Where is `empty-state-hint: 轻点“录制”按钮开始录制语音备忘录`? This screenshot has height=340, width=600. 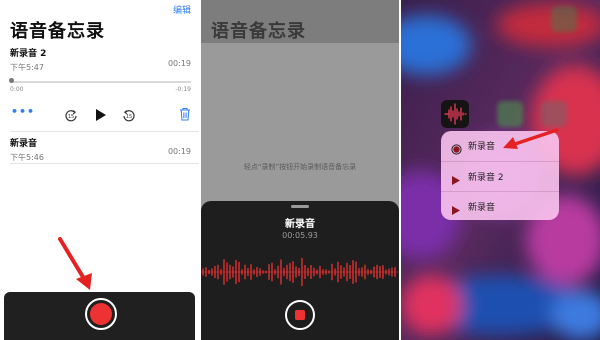 empty-state-hint: 轻点“录制”按钮开始录制语音备忘录 is located at coordinates (300, 167).